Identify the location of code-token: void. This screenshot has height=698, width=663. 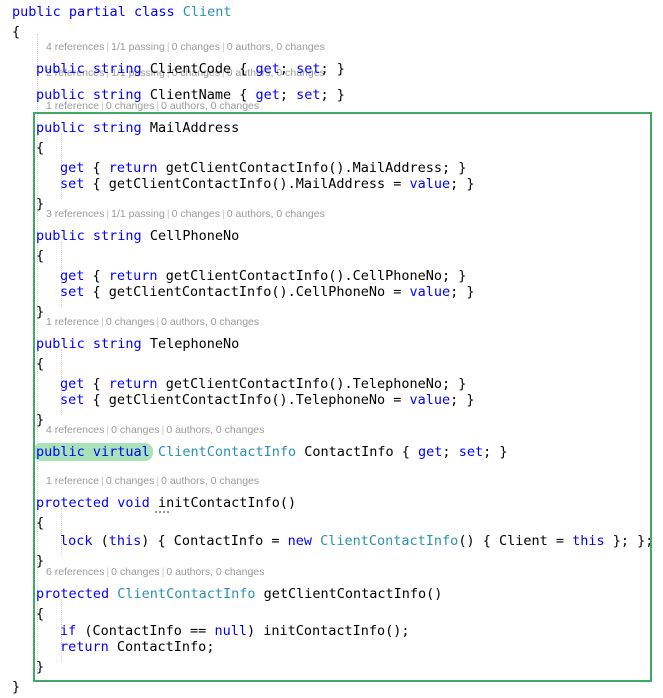
(133, 503).